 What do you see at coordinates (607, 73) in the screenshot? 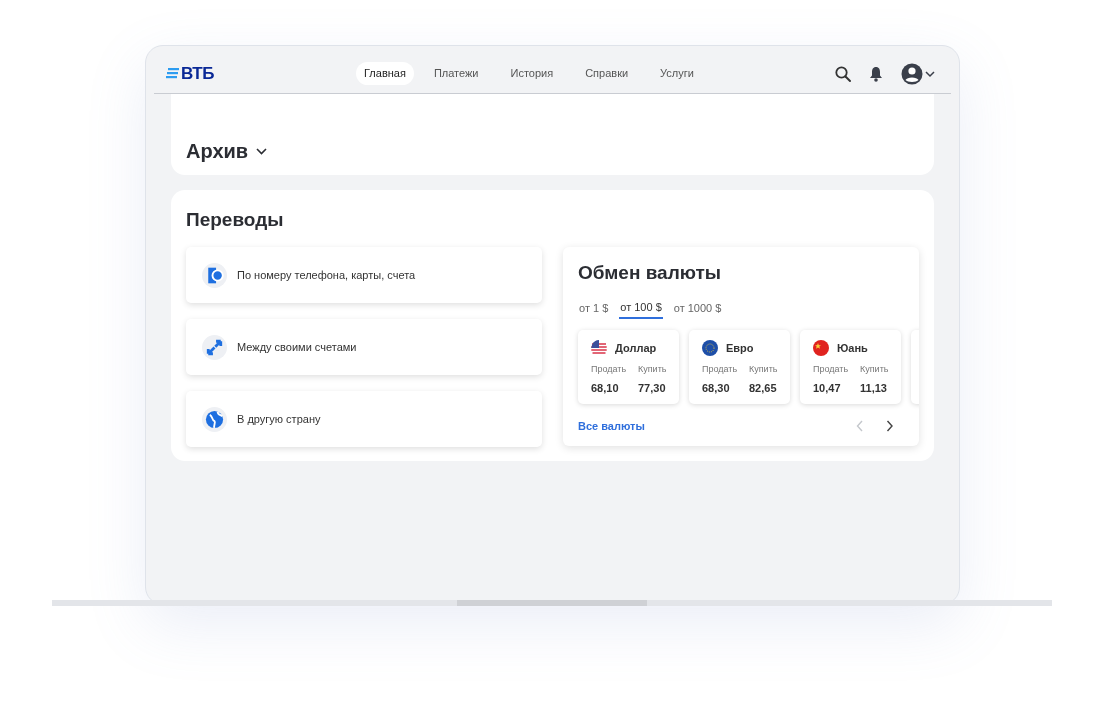
I see `nav-tab: Справки` at bounding box center [607, 73].